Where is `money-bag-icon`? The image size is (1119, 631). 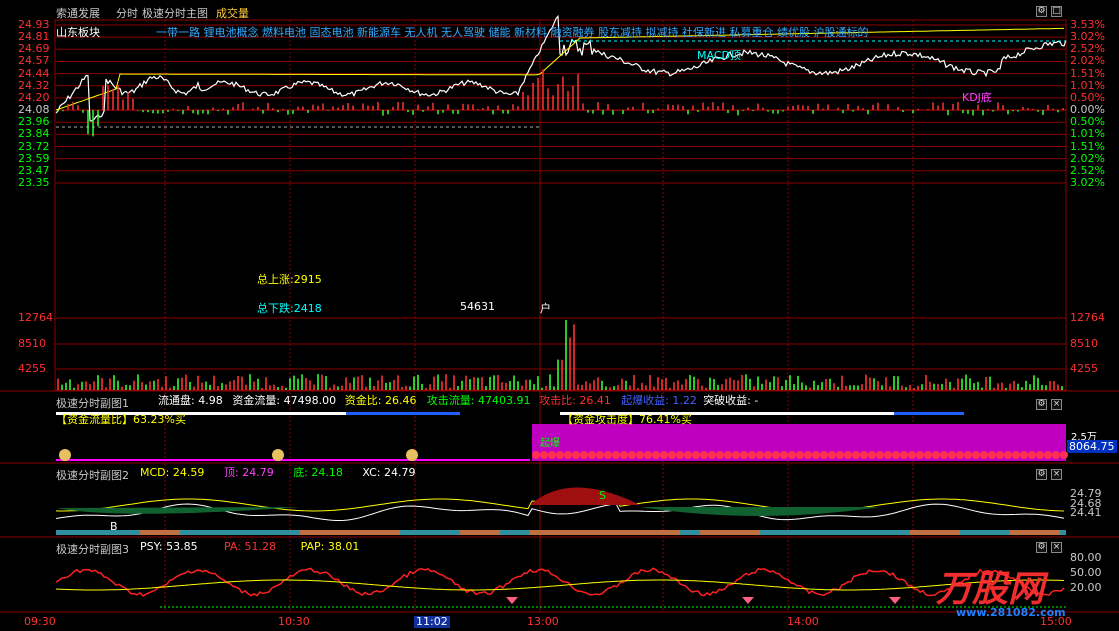
money-bag-icon is located at coordinates (278, 455).